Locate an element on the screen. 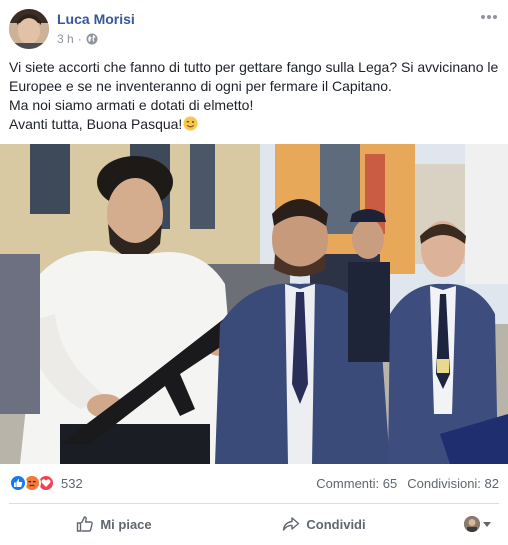 The width and height of the screenshot is (508, 545). viewer-avatar is located at coordinates (472, 524).